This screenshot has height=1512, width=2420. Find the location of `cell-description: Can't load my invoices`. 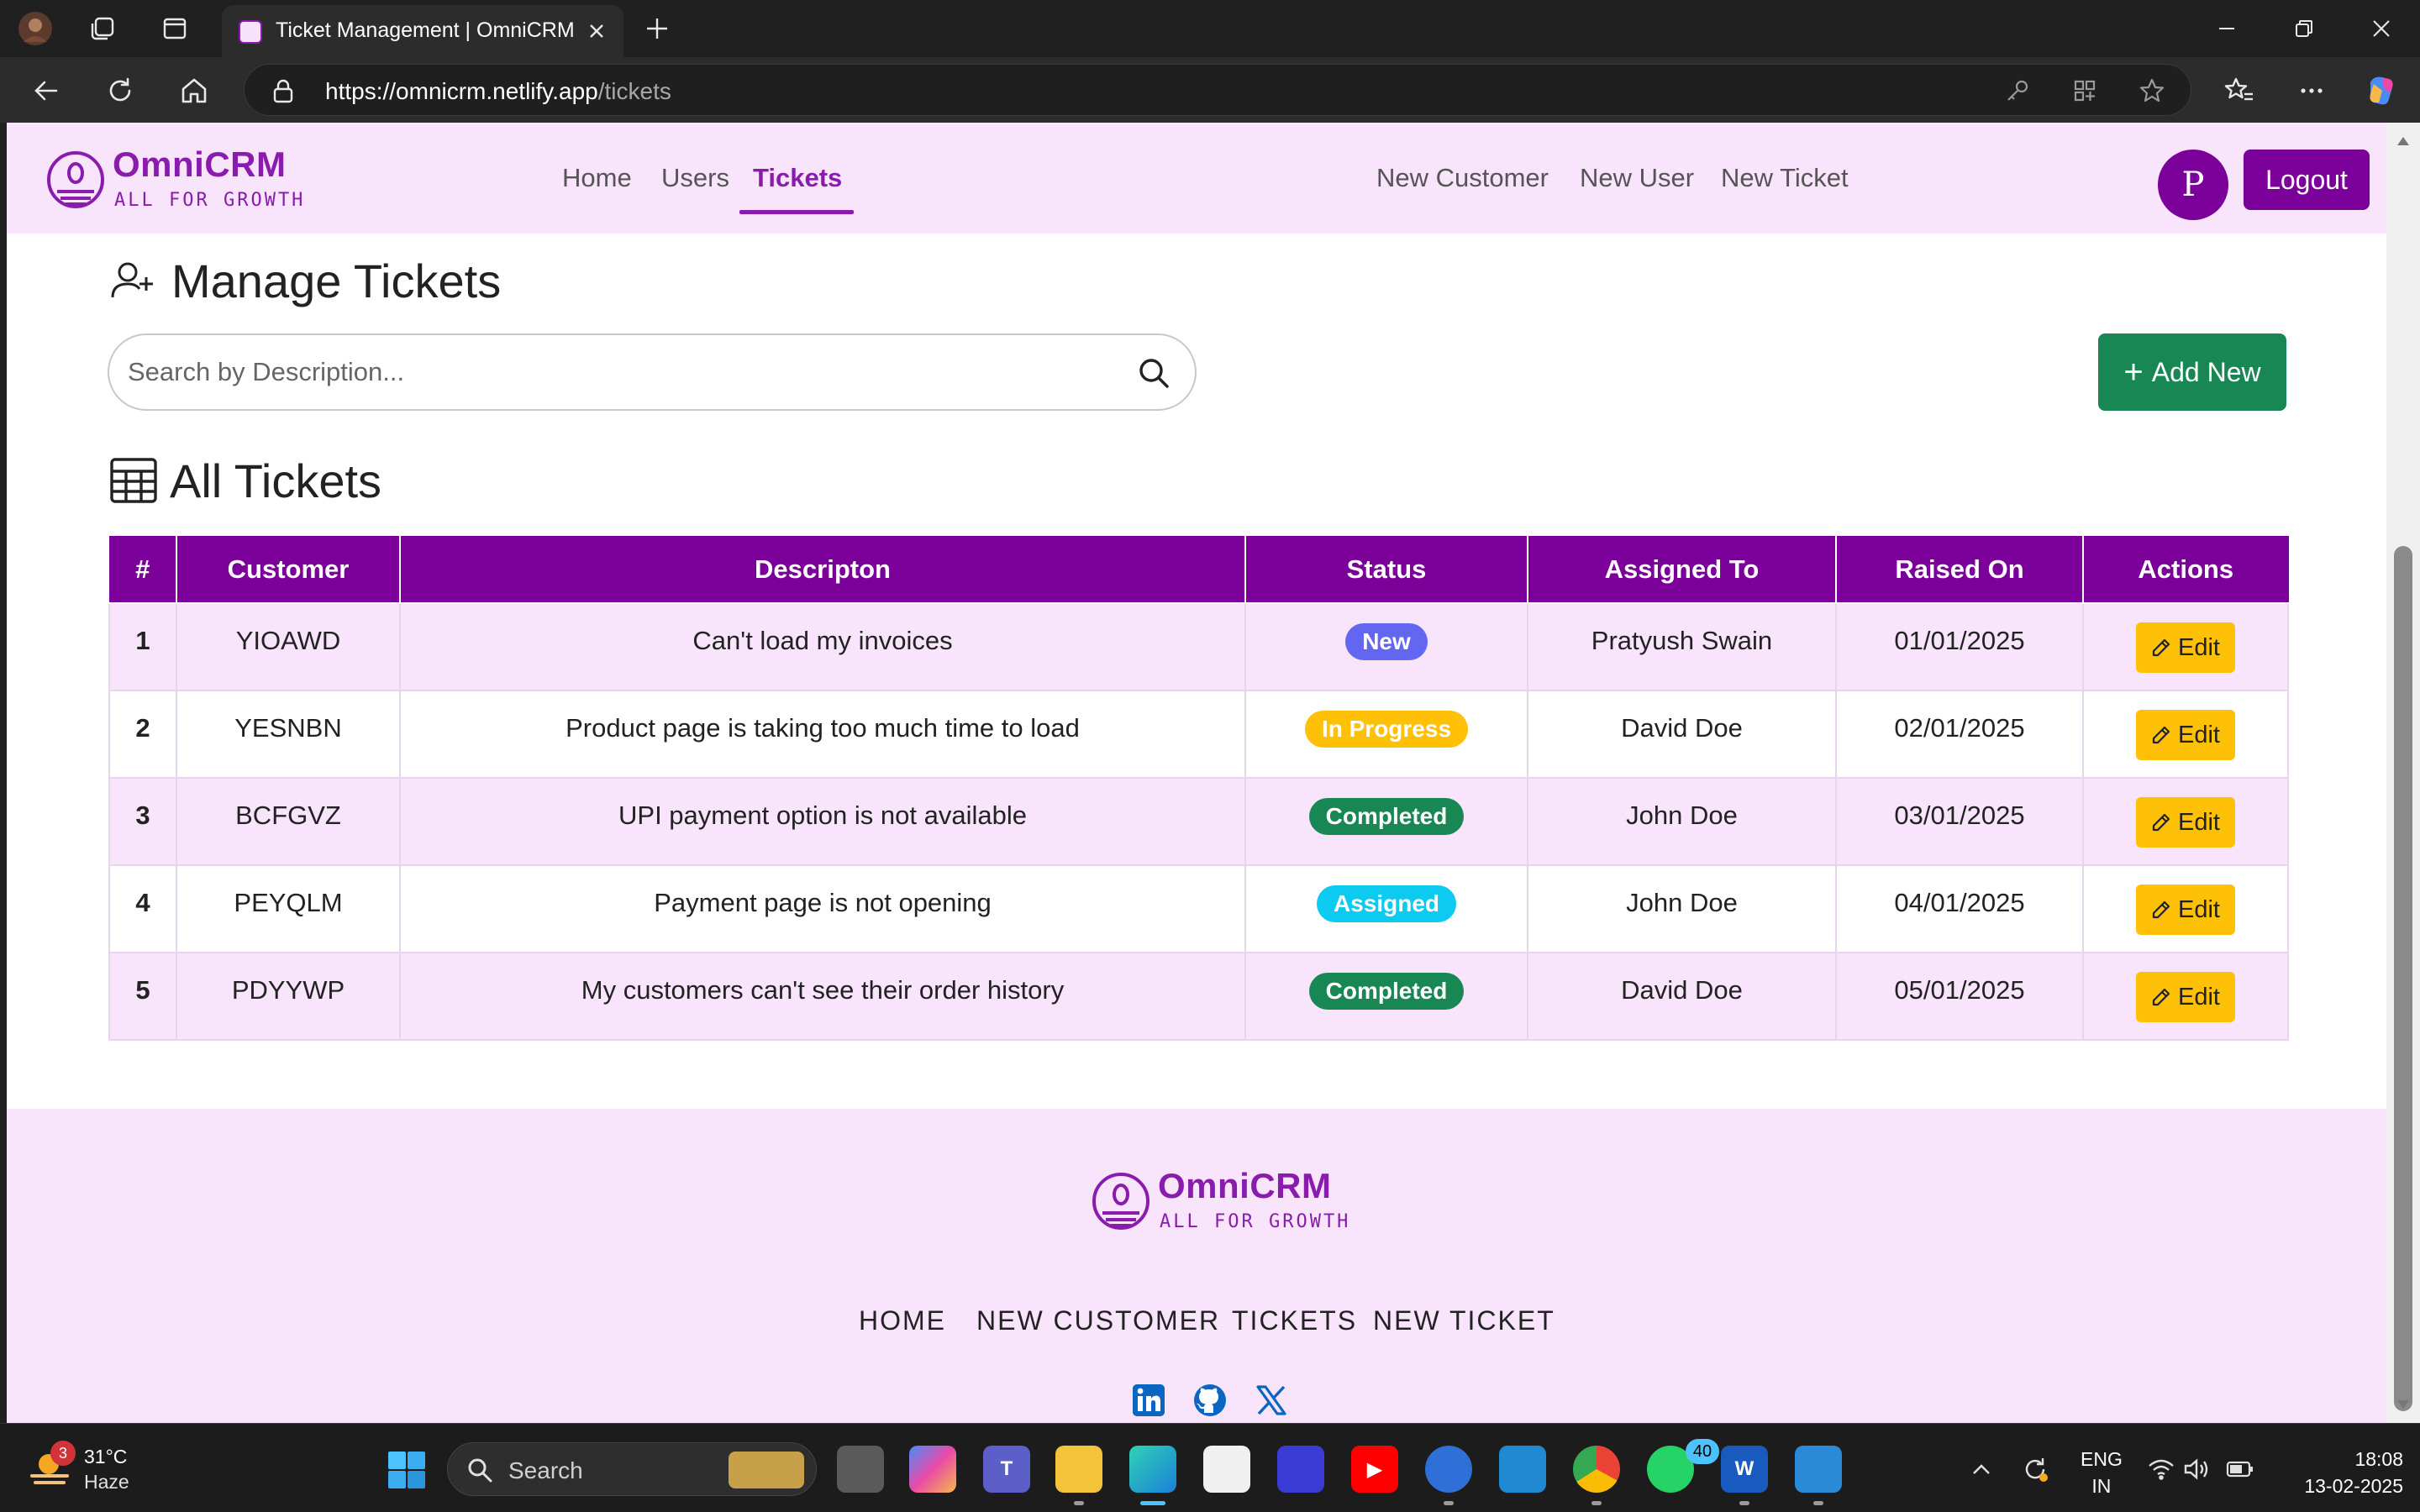

cell-description: Can't load my invoices is located at coordinates (823, 646).